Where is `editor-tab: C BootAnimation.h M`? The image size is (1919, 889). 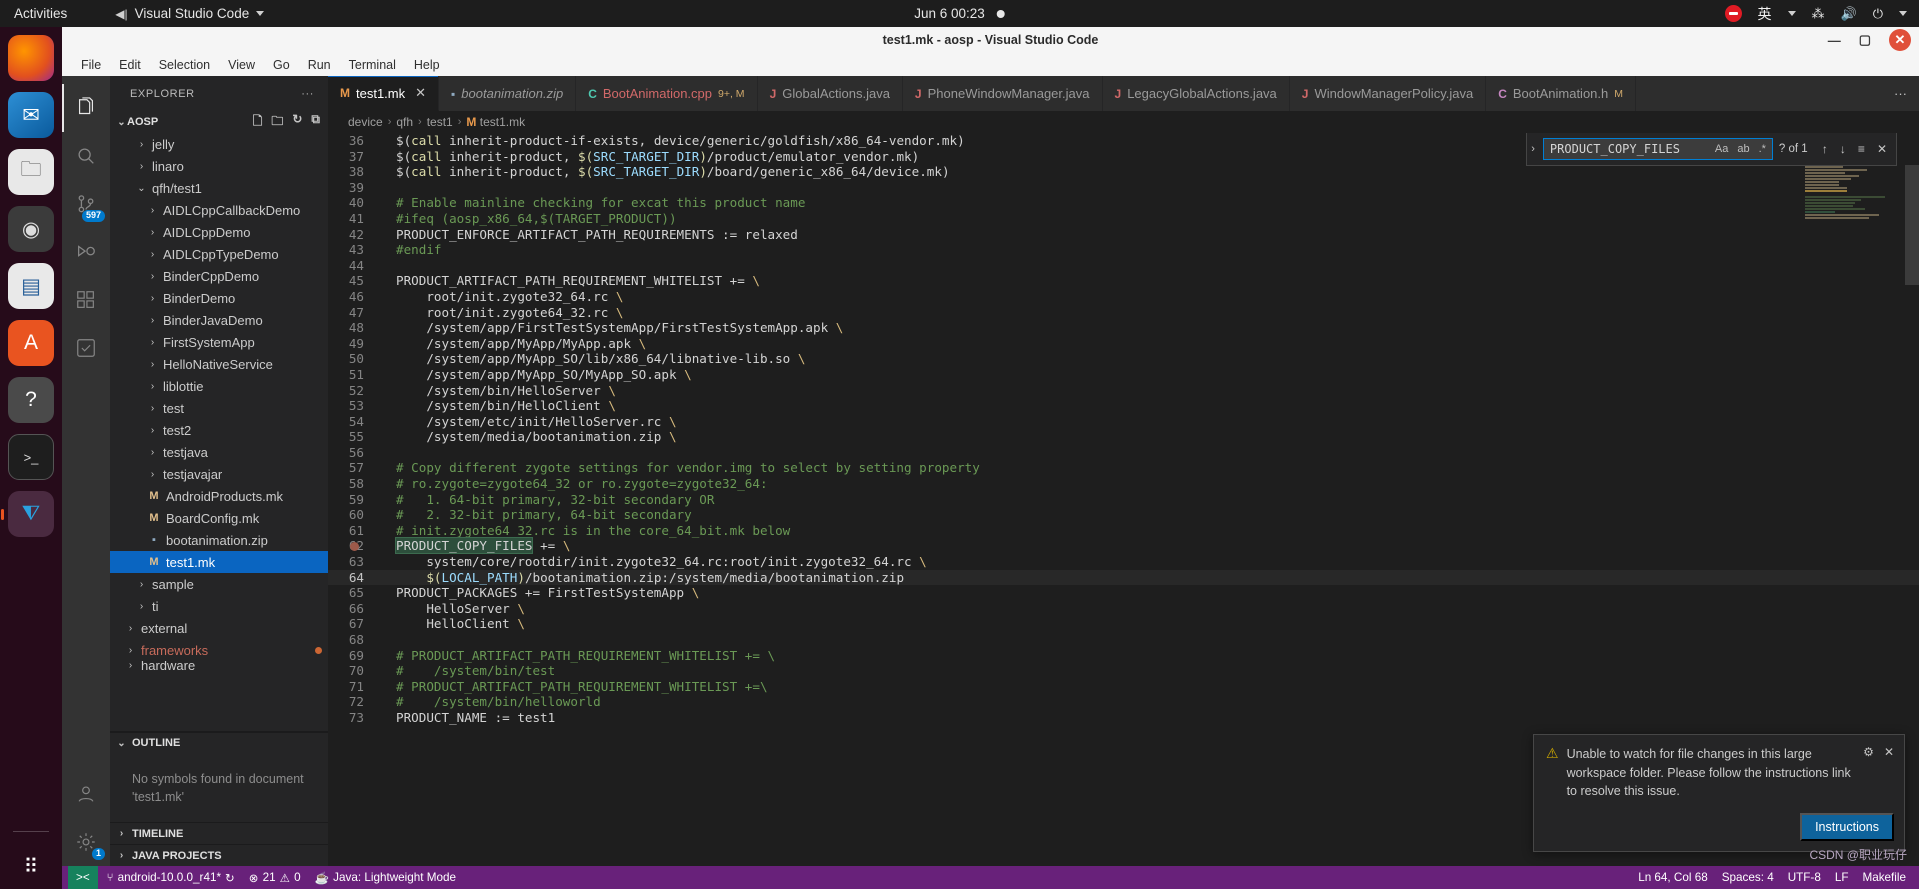
editor-tab: C BootAnimation.h M is located at coordinates (1561, 93).